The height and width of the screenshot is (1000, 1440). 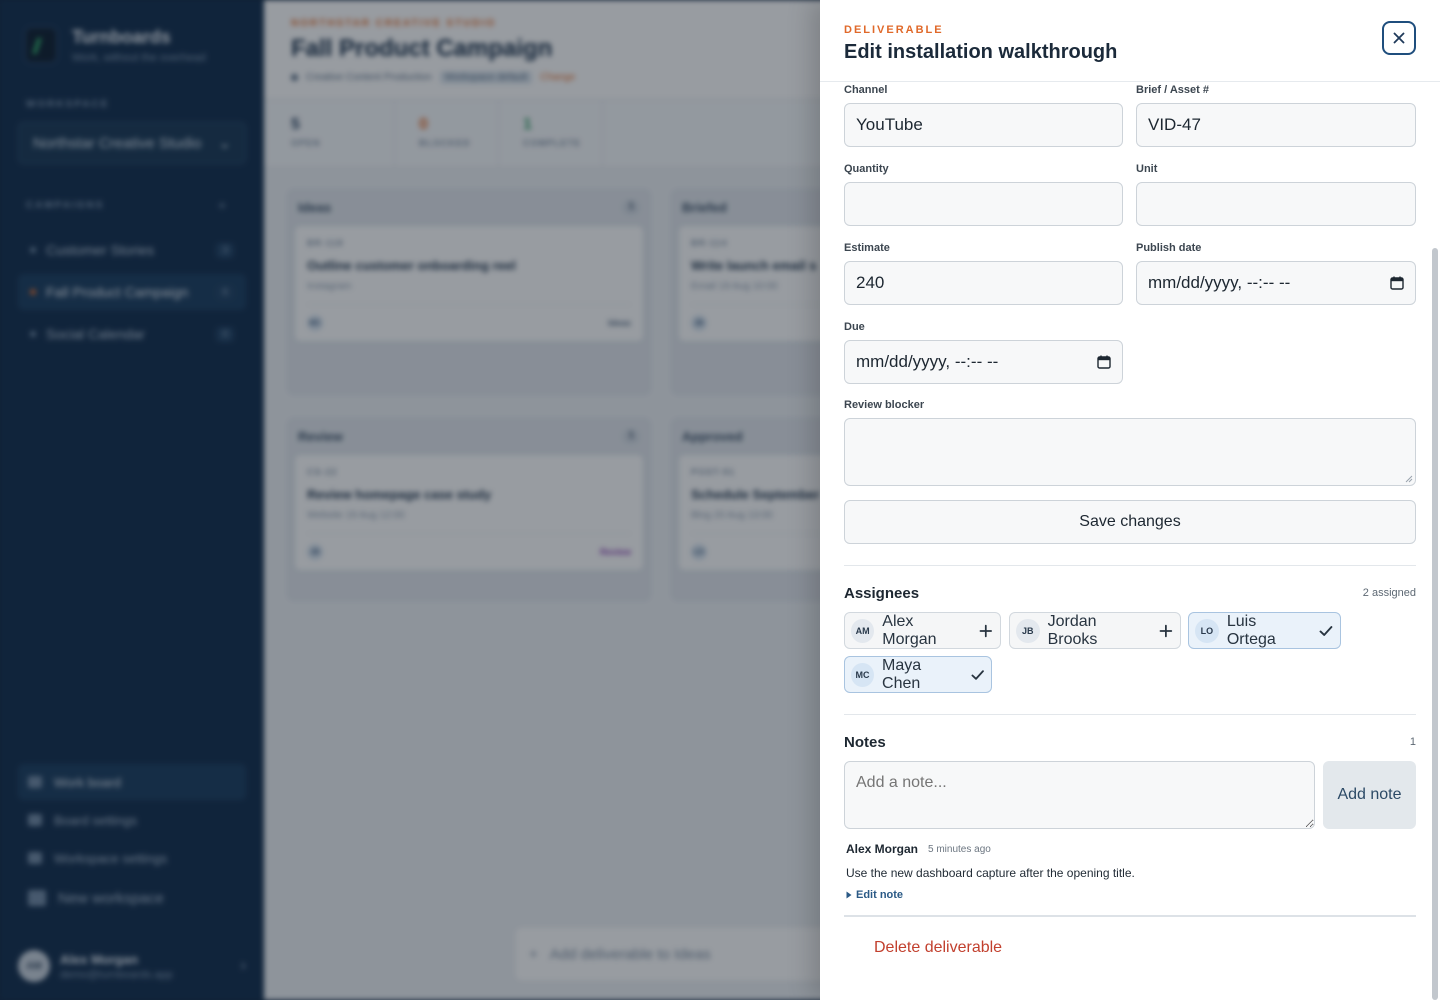 What do you see at coordinates (865, 742) in the screenshot?
I see `notes-title: Notes` at bounding box center [865, 742].